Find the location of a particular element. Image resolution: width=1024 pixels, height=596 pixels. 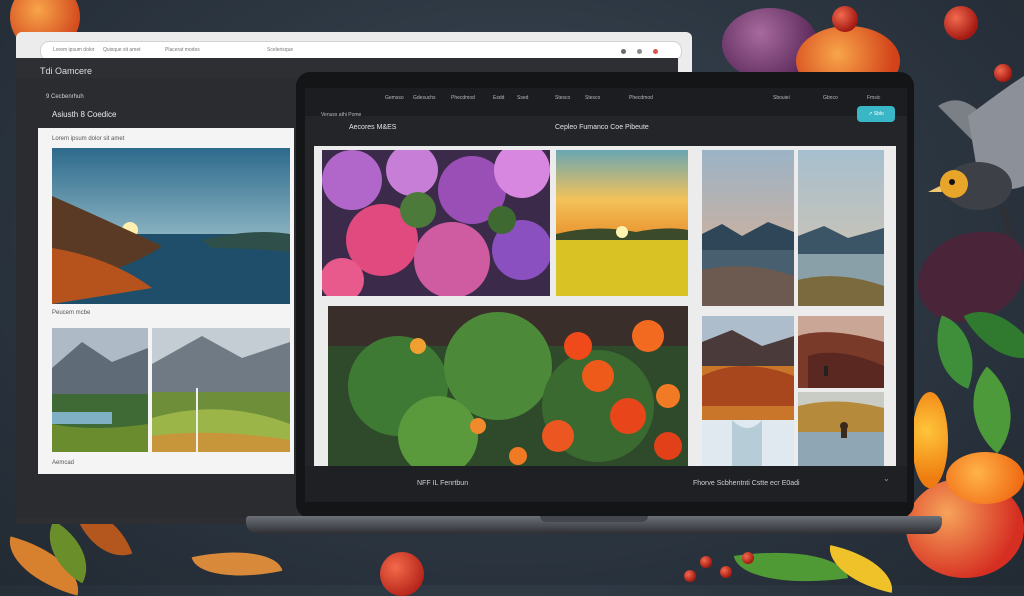

orange-fruit-right is located at coordinates (930, 440).